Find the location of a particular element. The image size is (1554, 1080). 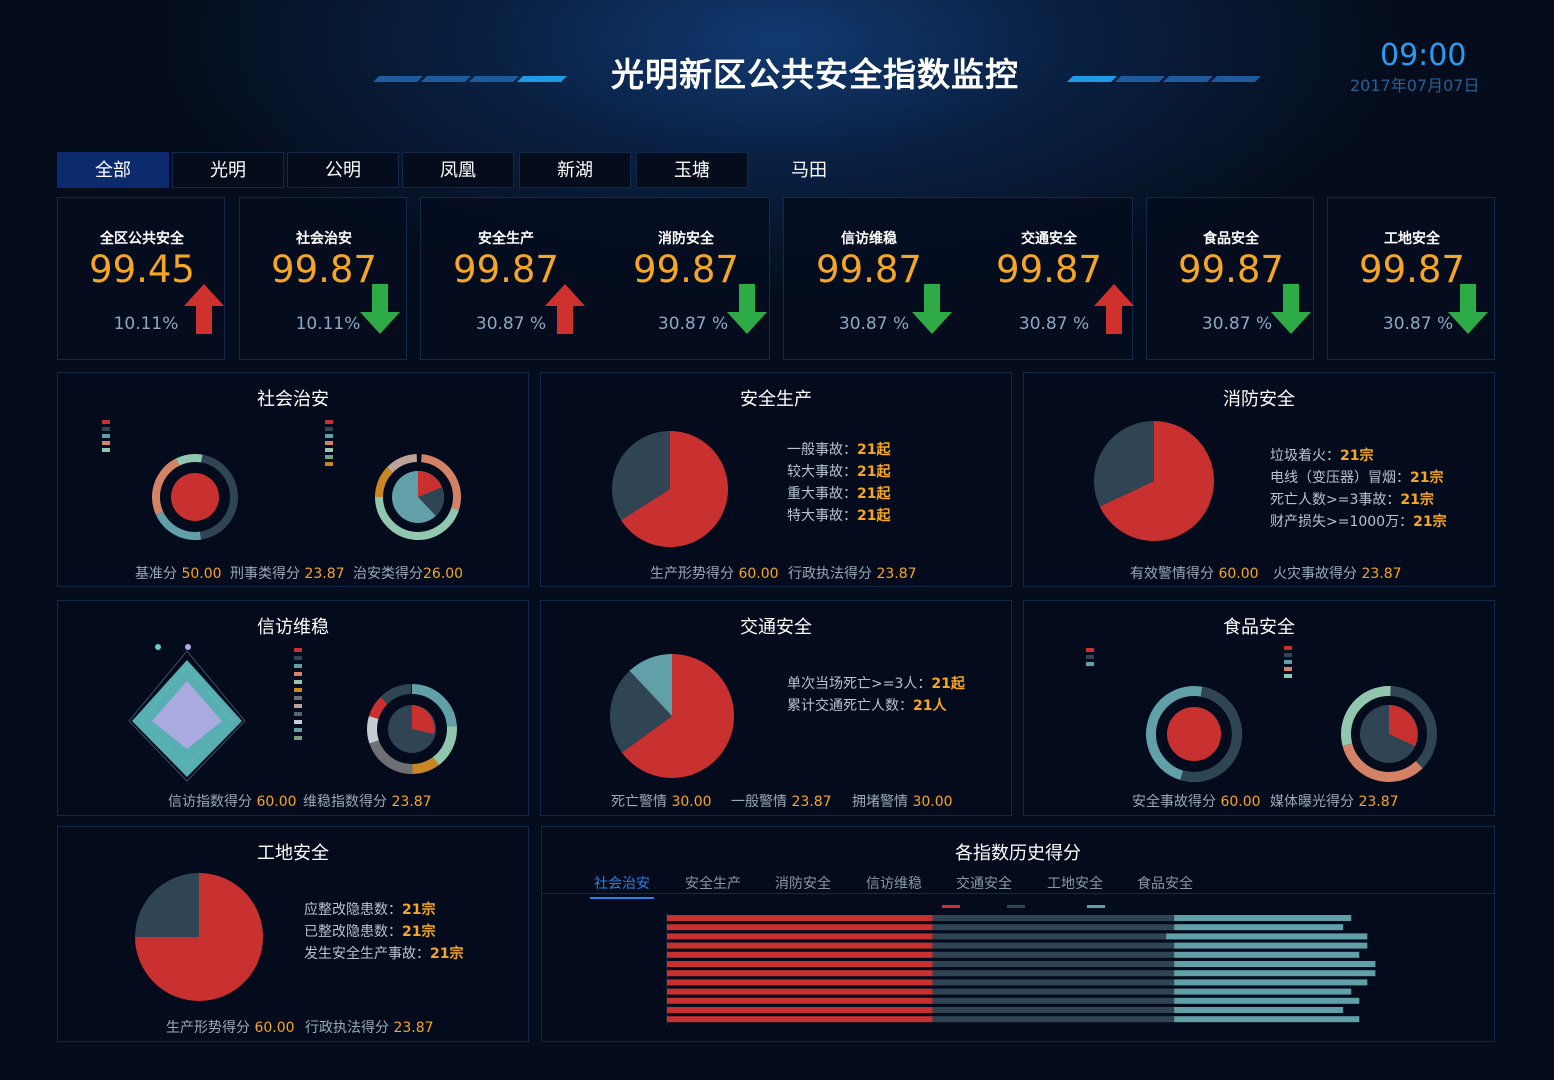

kpi-label: 交通安全 is located at coordinates (1049, 239).